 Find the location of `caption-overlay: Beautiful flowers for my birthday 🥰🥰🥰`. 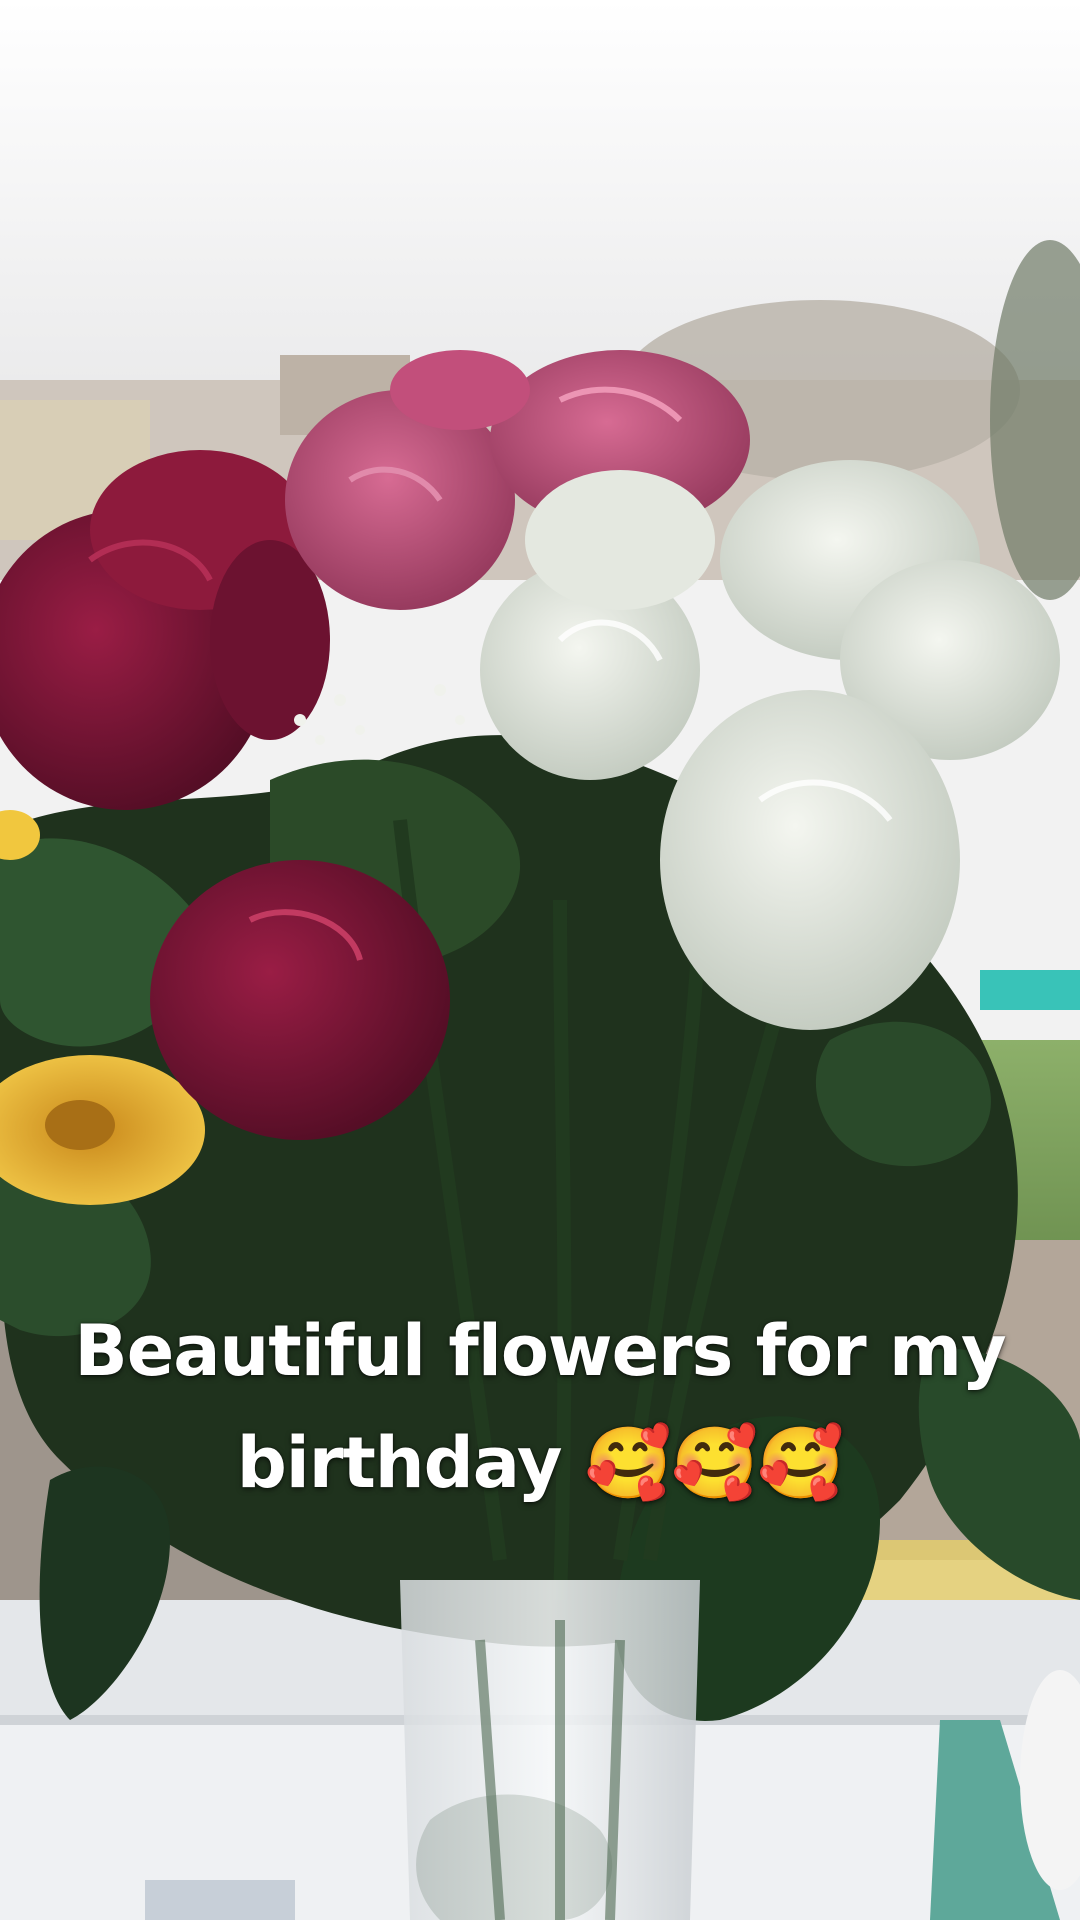

caption-overlay: Beautiful flowers for my birthday 🥰🥰🥰 is located at coordinates (540, 1407).